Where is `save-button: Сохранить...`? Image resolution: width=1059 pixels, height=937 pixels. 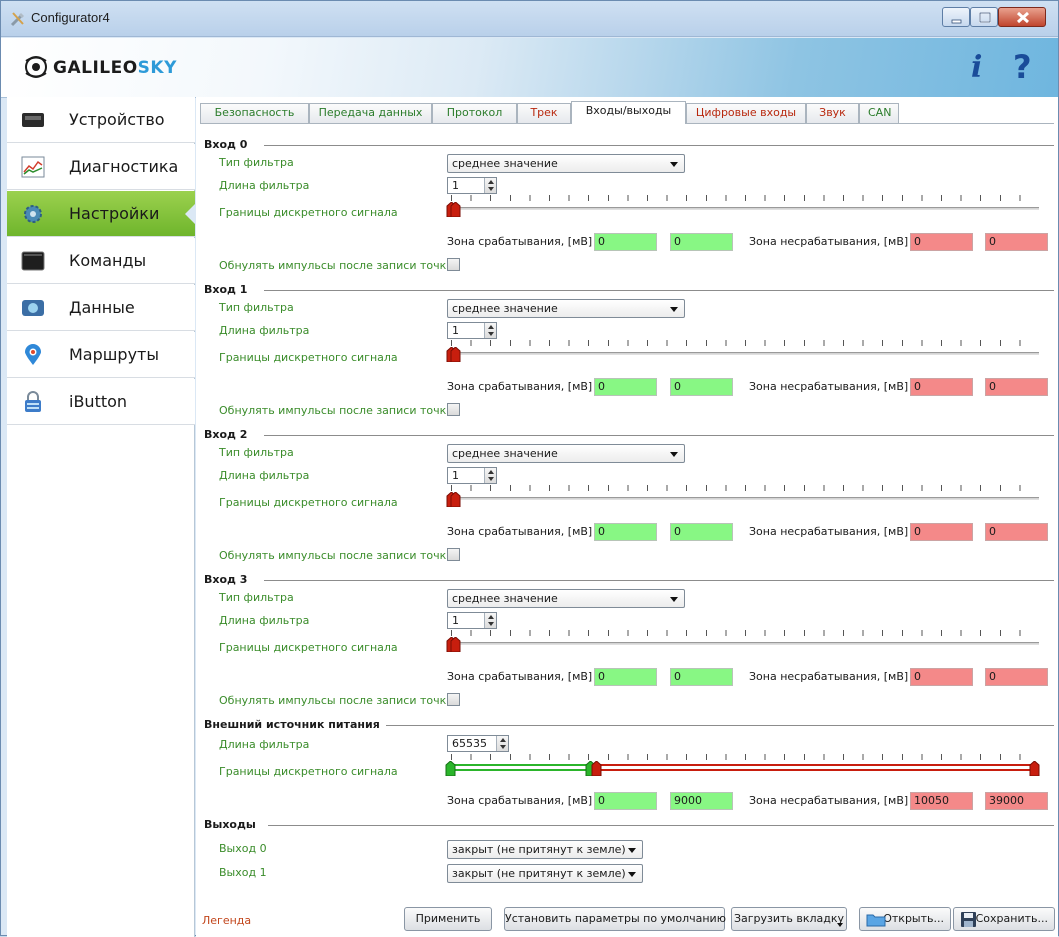 save-button: Сохранить... is located at coordinates (1004, 919).